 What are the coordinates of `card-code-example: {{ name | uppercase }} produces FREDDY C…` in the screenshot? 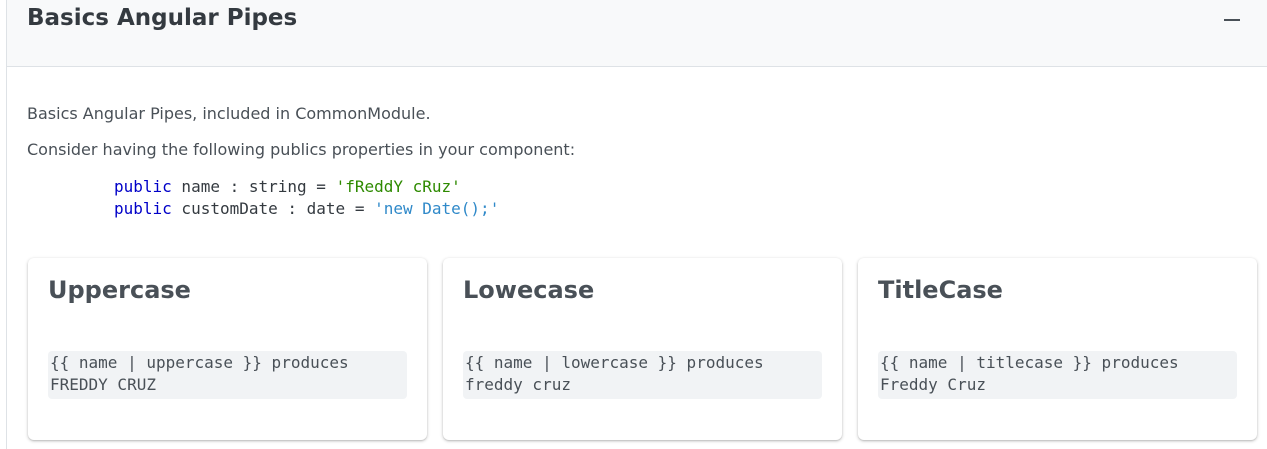 It's located at (227, 375).